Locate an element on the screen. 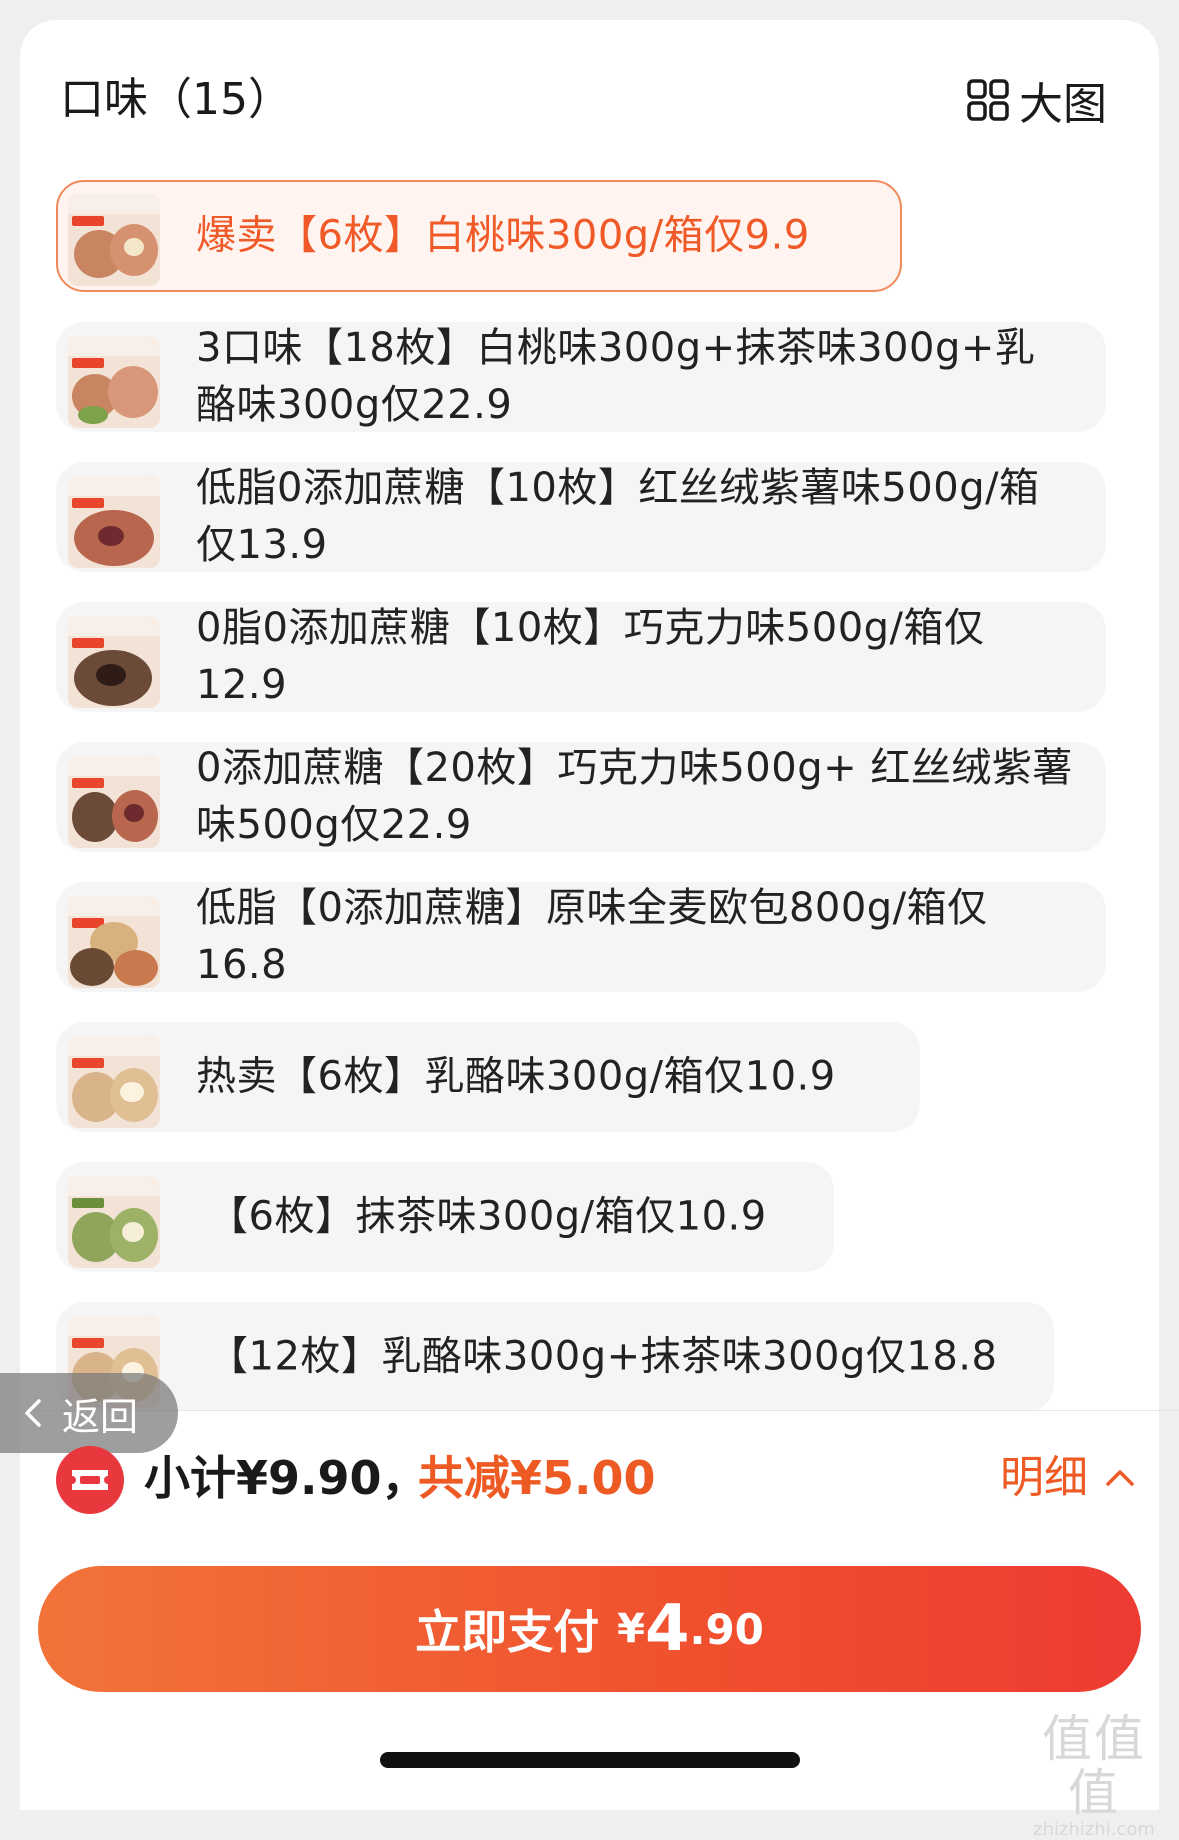  price-summary: 小计¥9.90， 共减¥5.00 明细 is located at coordinates (601, 1478).